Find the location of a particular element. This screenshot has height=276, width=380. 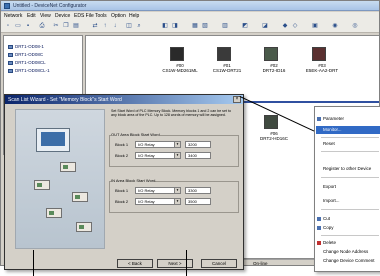

print-icon: ⎙ is located at coordinates (42, 26).